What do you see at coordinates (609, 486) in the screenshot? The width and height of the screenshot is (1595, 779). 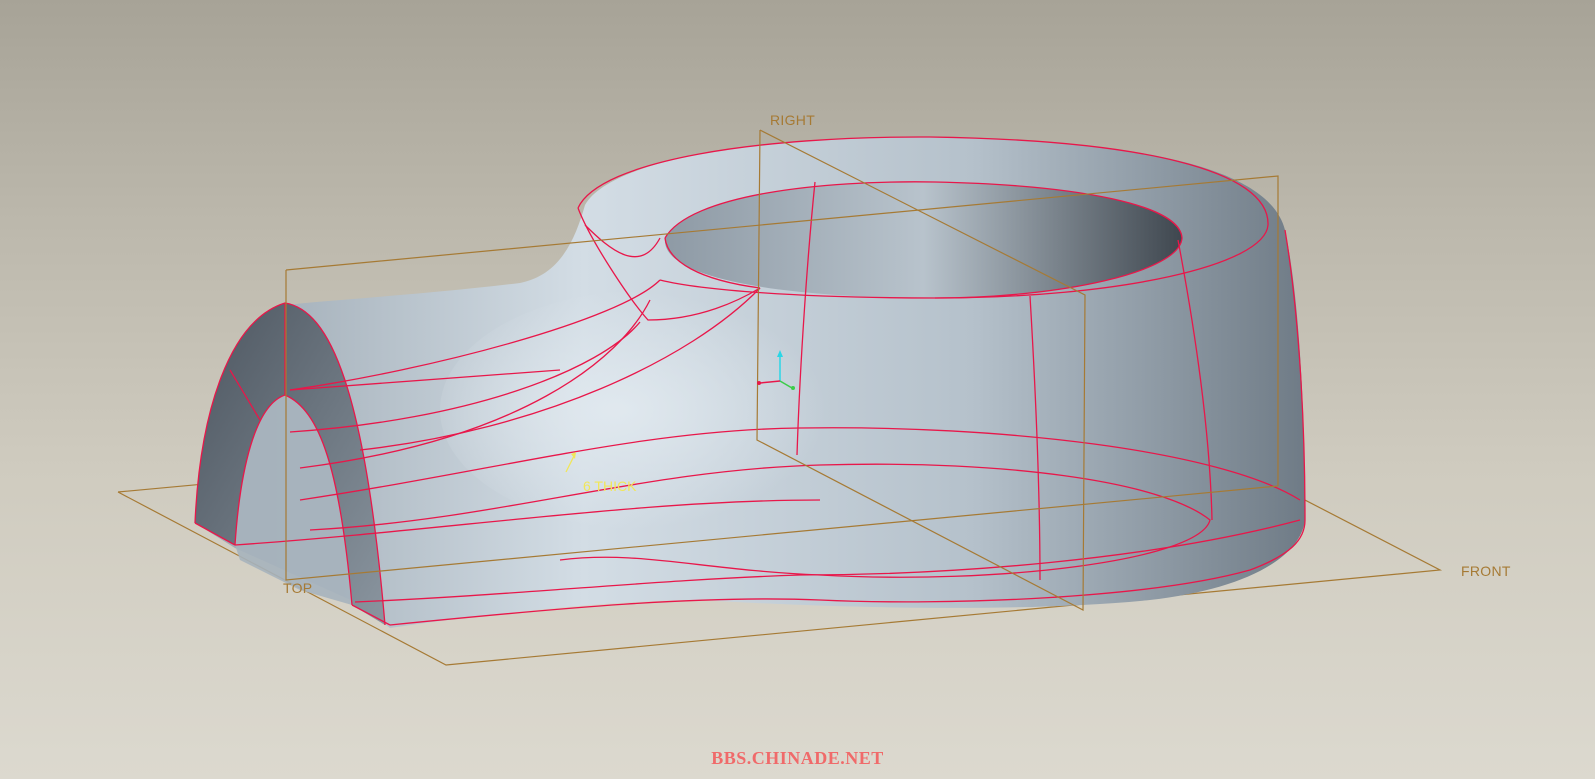 I see `thickness-dimension: 6 THICK` at bounding box center [609, 486].